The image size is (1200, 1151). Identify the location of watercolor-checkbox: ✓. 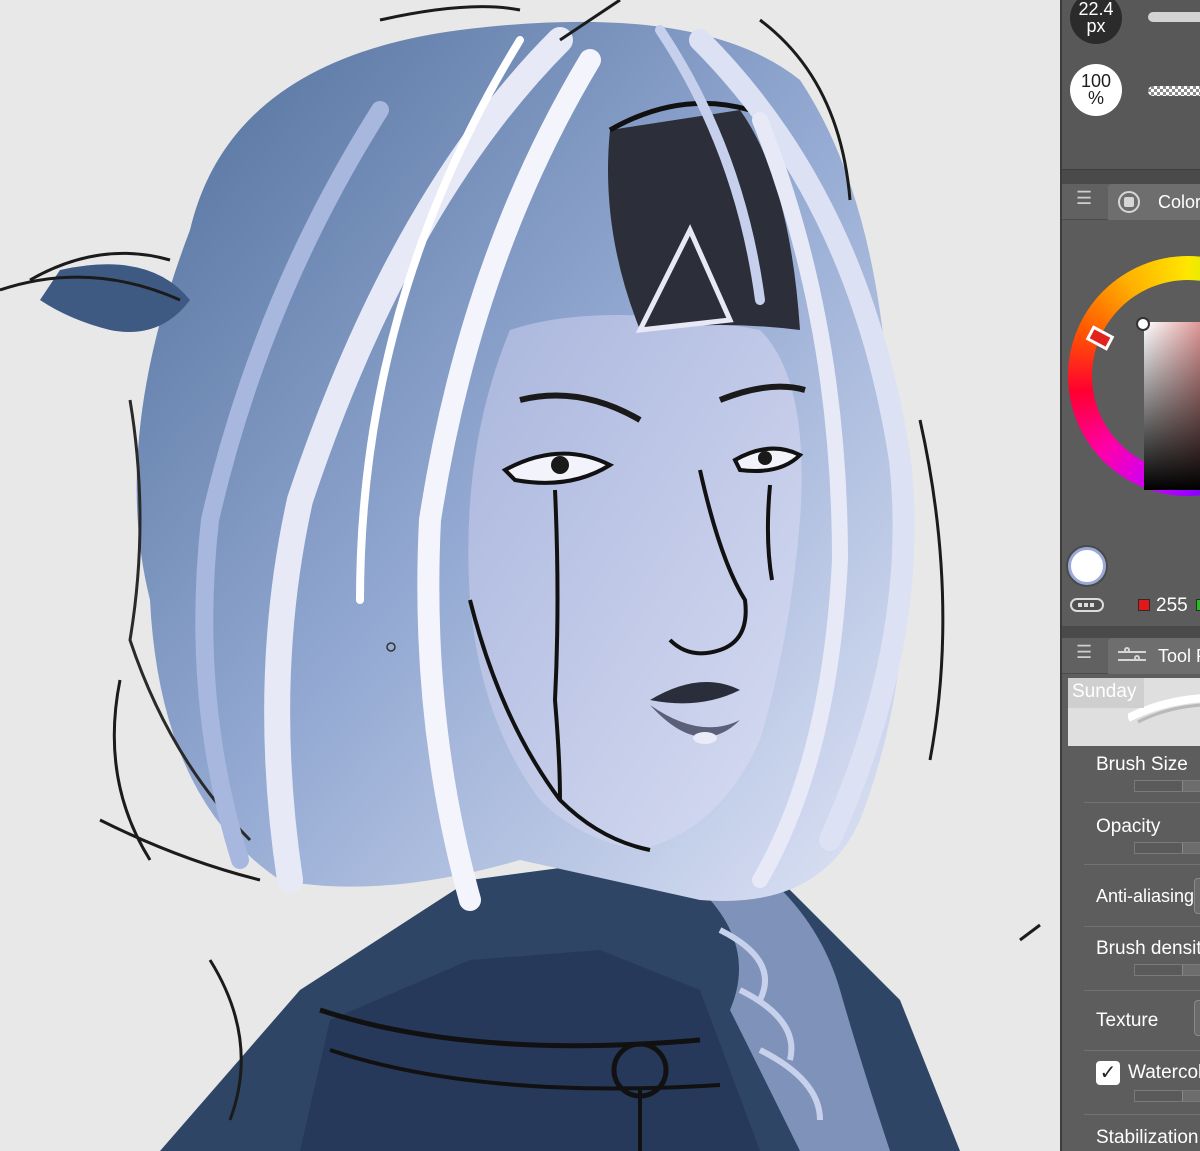
(1108, 1073).